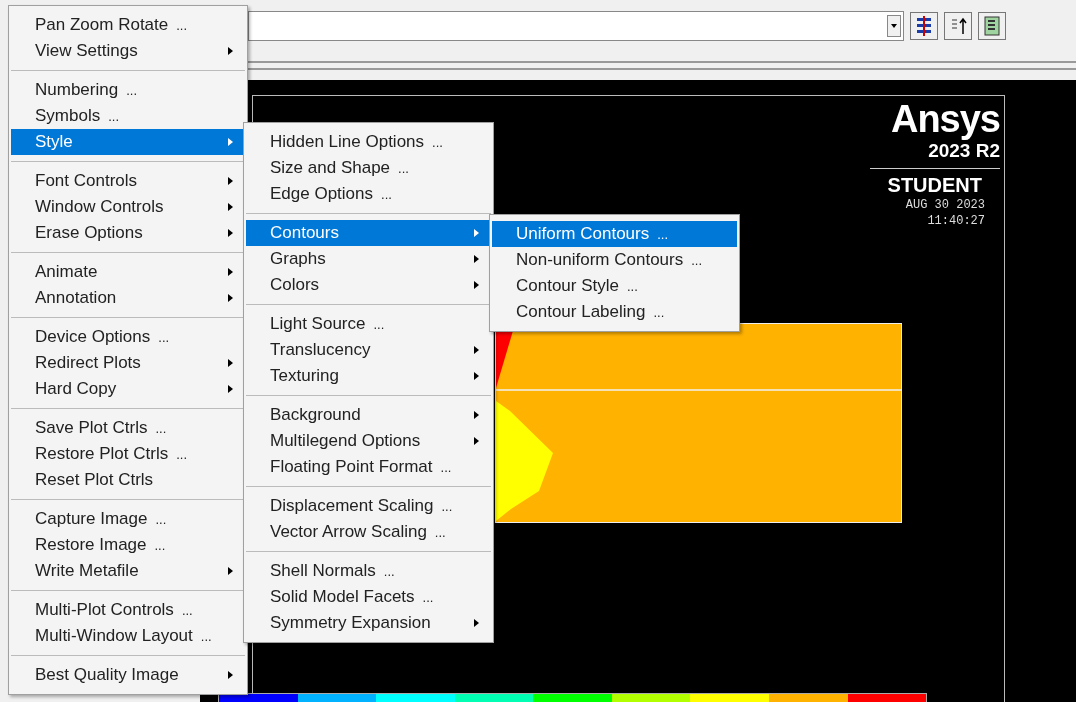  I want to click on menu-item: Style, so click(128, 142).